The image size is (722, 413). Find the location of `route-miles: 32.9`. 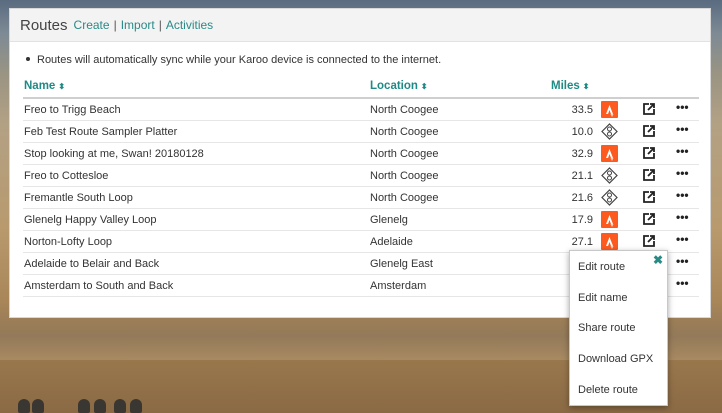

route-miles: 32.9 is located at coordinates (582, 154).